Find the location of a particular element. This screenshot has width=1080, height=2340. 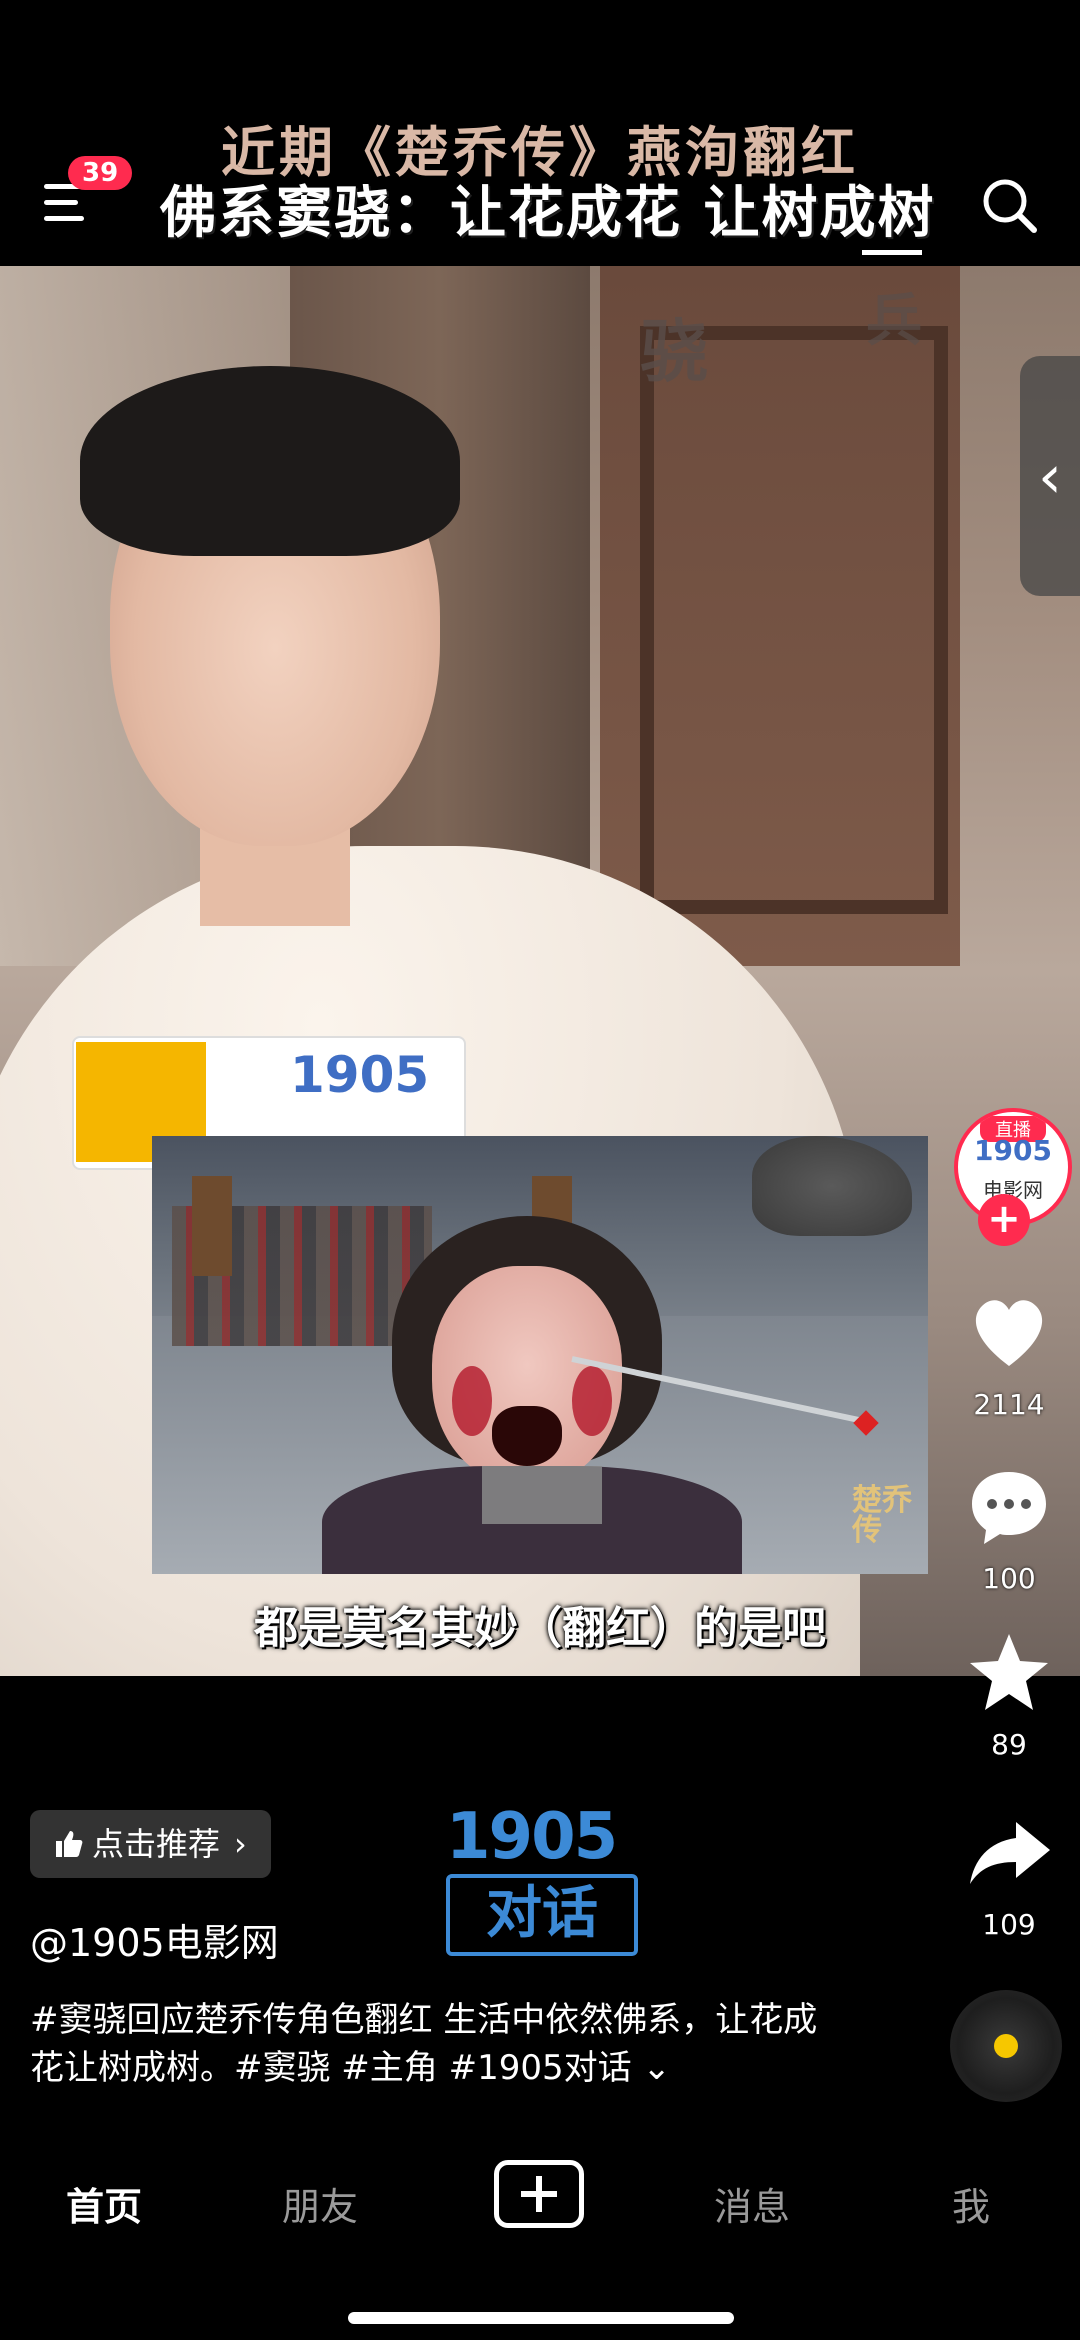

expand-chevron-icon: ⌄ is located at coordinates (651, 2068).